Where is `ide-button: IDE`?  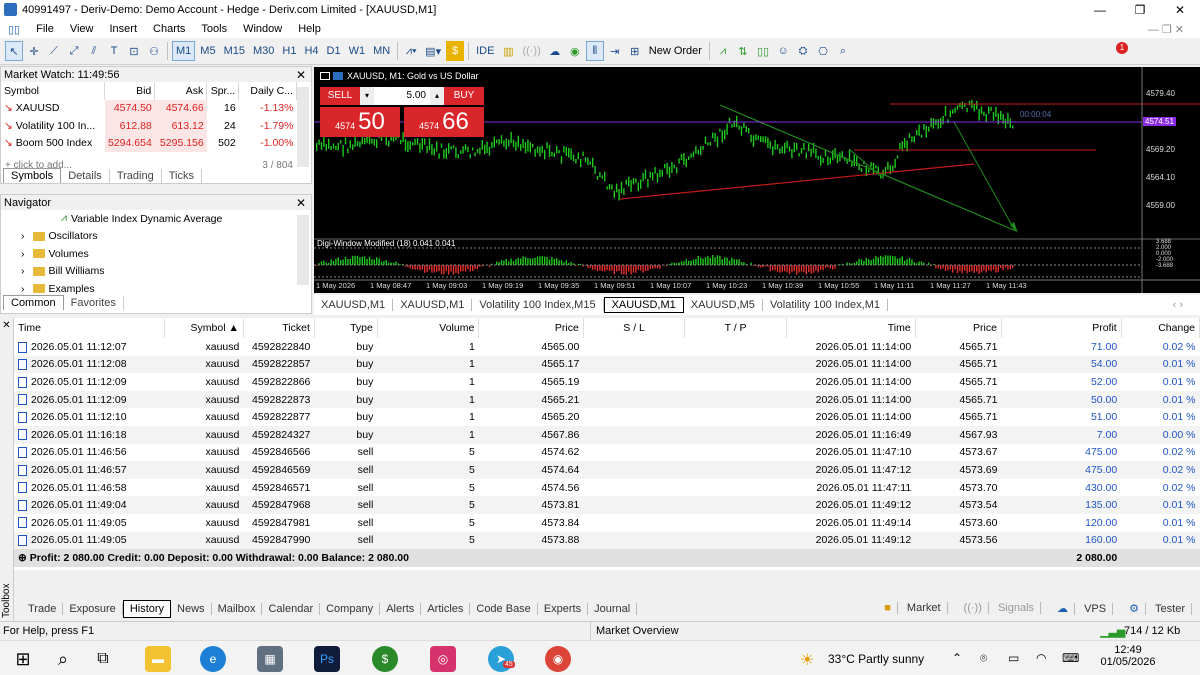
ide-button: IDE is located at coordinates (485, 51).